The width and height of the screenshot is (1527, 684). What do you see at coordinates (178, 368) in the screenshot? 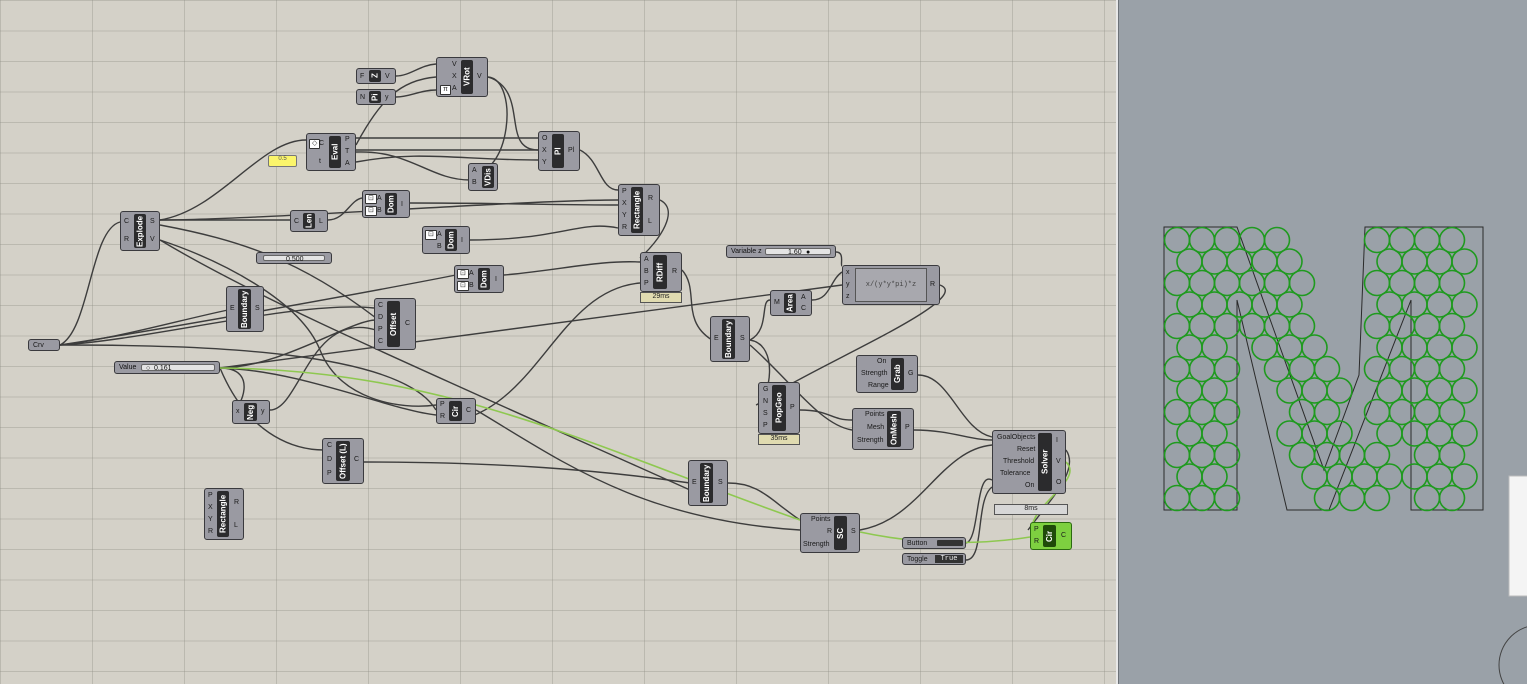
I see `slider-track: ○ 0.161` at bounding box center [178, 368].